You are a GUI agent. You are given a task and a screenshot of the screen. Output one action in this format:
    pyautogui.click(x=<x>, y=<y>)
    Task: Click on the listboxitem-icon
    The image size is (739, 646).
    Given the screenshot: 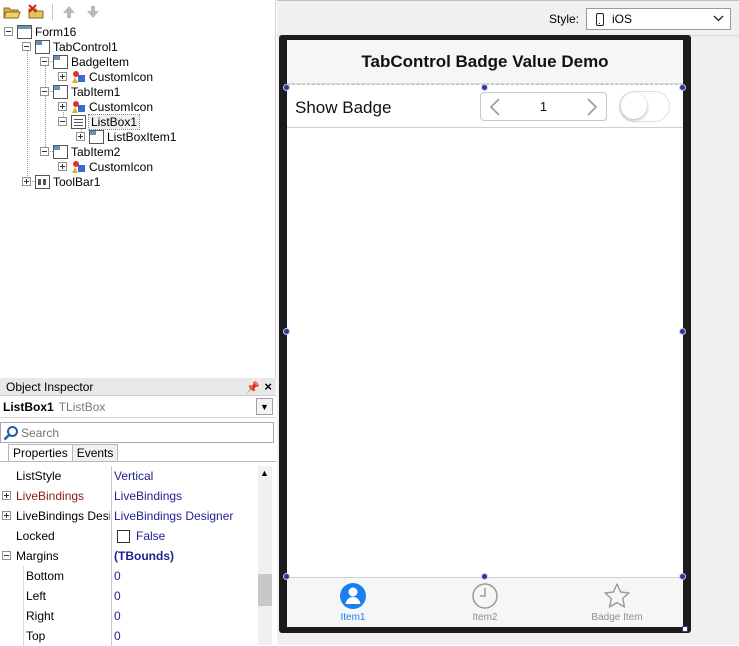 What is the action you would take?
    pyautogui.click(x=96, y=136)
    